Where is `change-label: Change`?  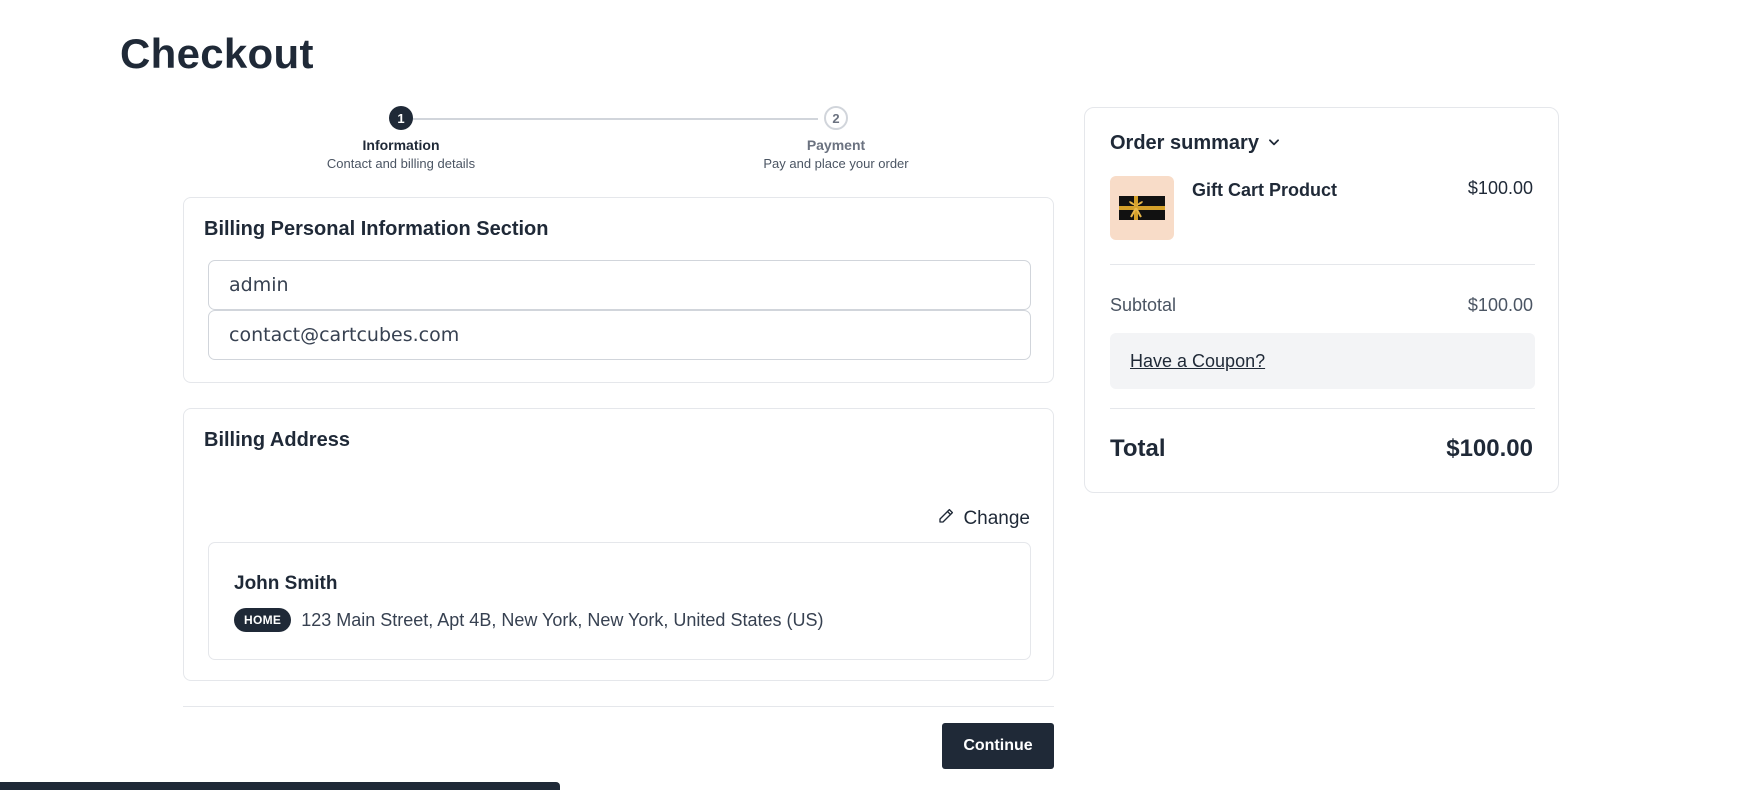
change-label: Change is located at coordinates (996, 518).